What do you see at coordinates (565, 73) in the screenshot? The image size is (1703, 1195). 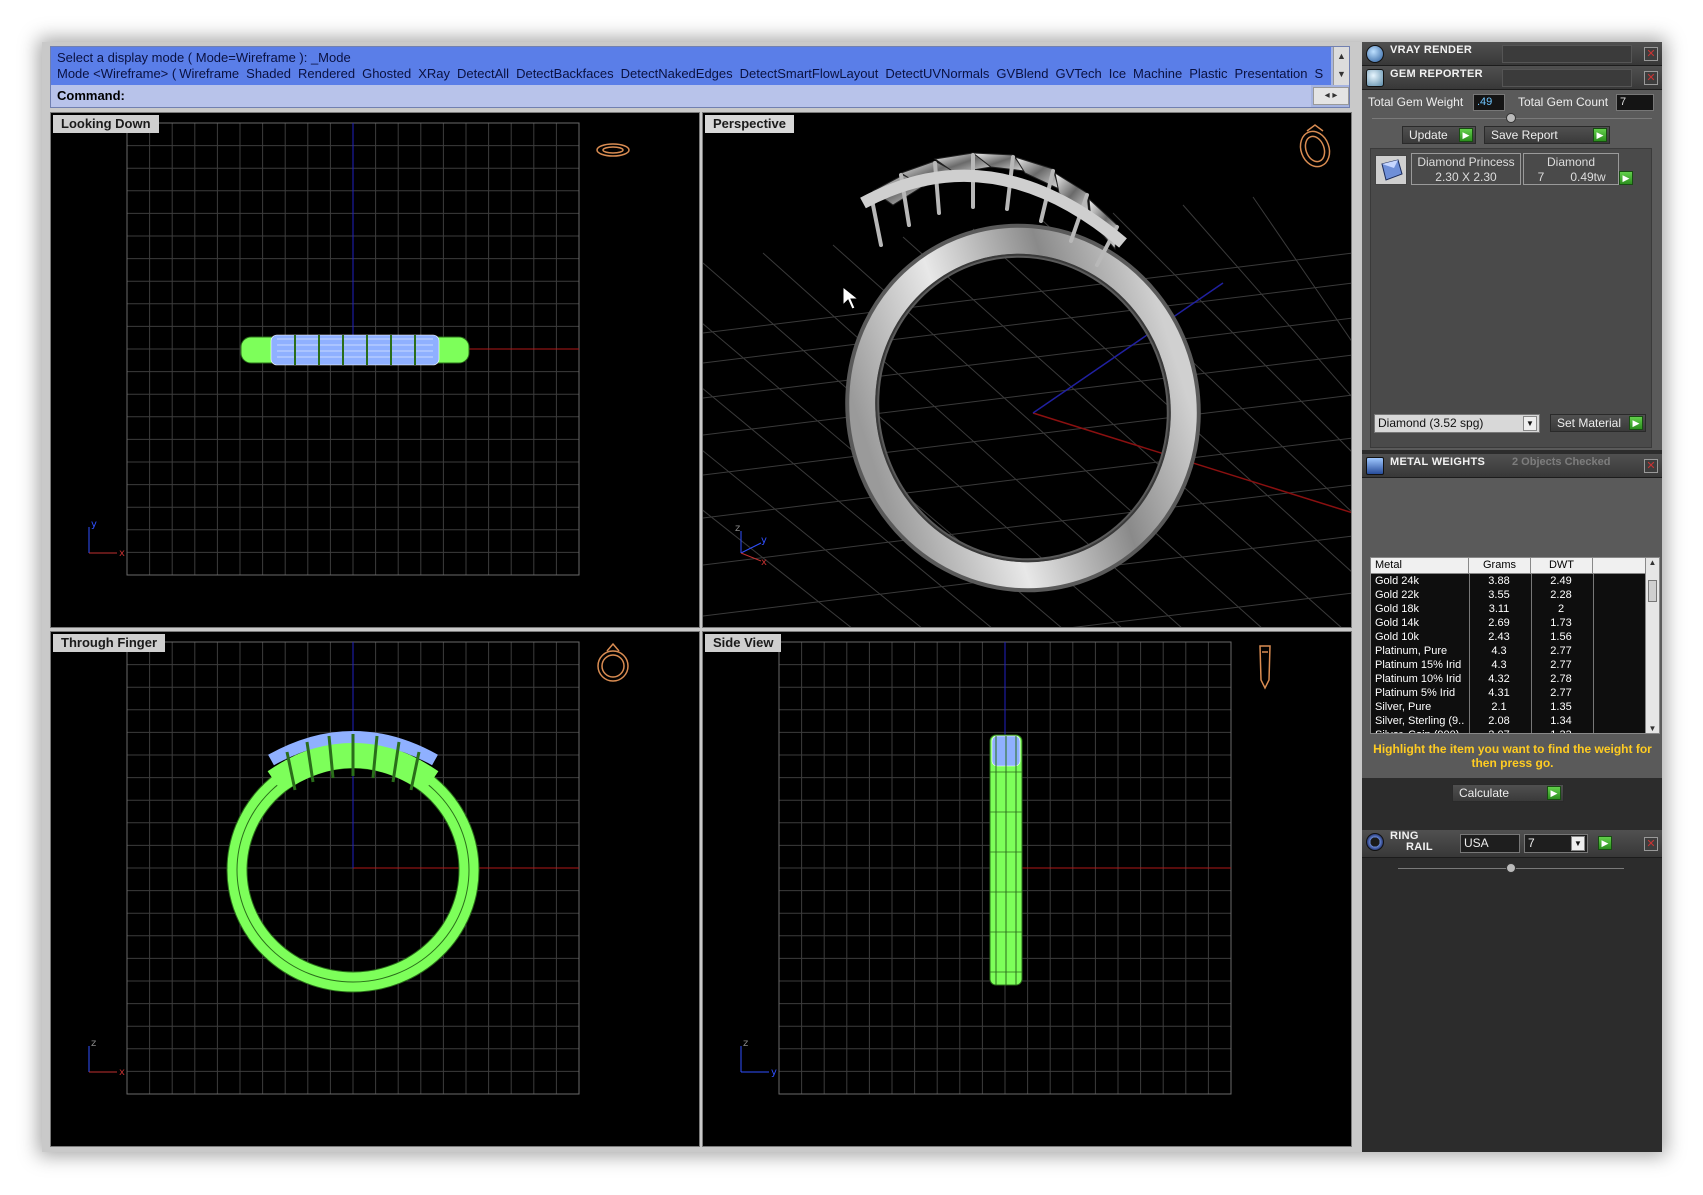 I see `mode-option-detectbackfaces: DetectBackfaces` at bounding box center [565, 73].